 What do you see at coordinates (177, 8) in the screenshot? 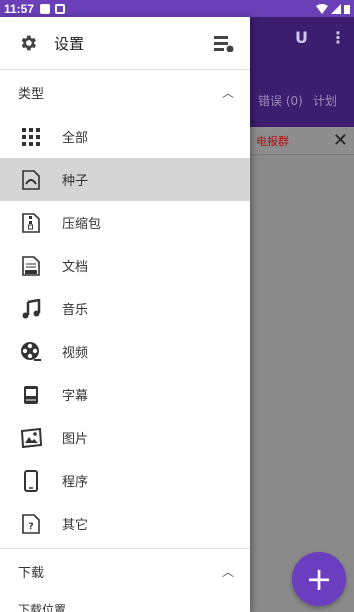
I see `status-bar: 11:57` at bounding box center [177, 8].